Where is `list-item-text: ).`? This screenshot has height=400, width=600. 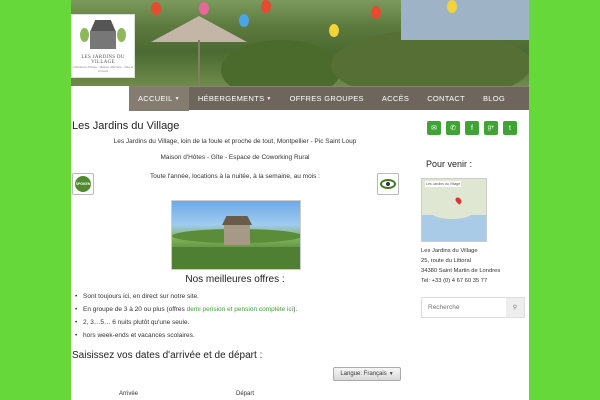
list-item-text: ). is located at coordinates (295, 309).